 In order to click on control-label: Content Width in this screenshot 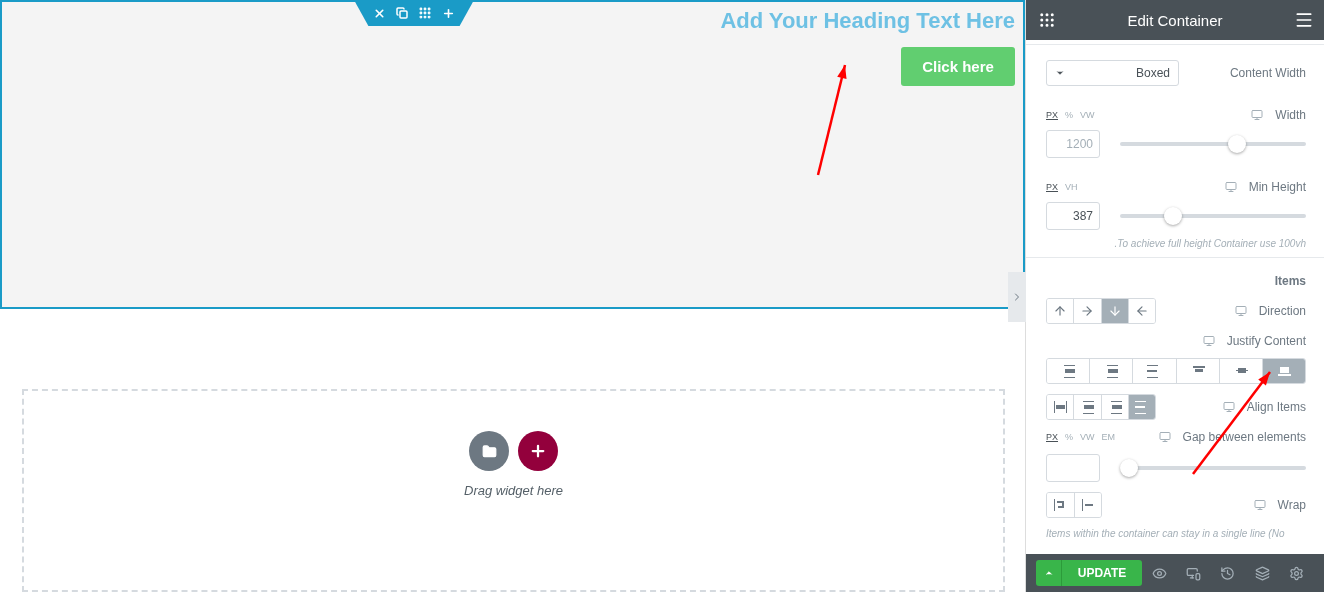, I will do `click(1267, 73)`.